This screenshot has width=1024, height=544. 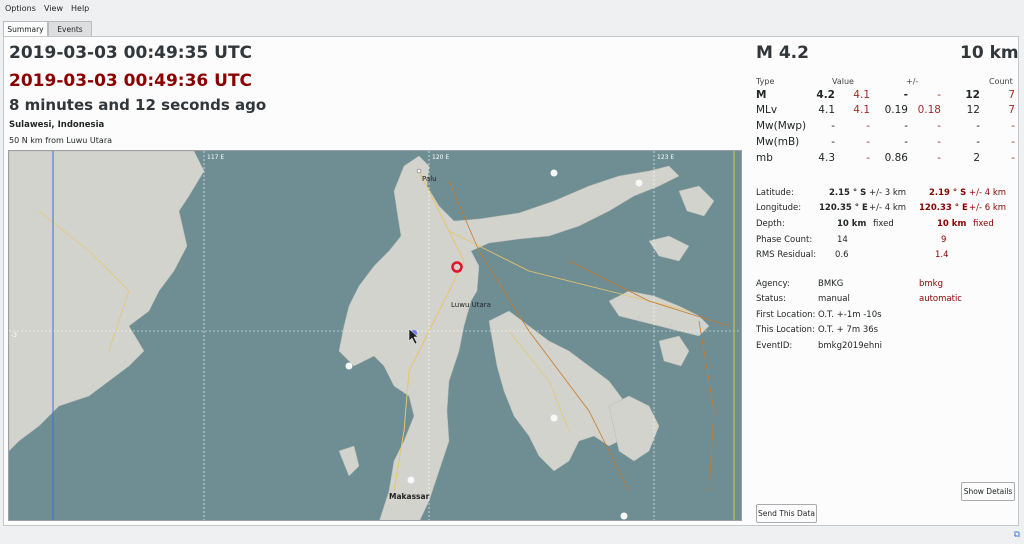 What do you see at coordinates (842, 255) in the screenshot?
I see `rms-value: 0.6` at bounding box center [842, 255].